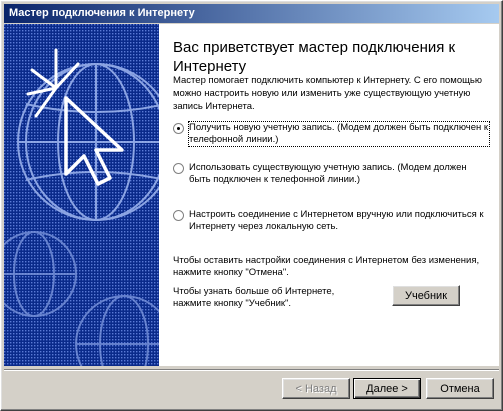  I want to click on next-button: Далее >, so click(387, 388).